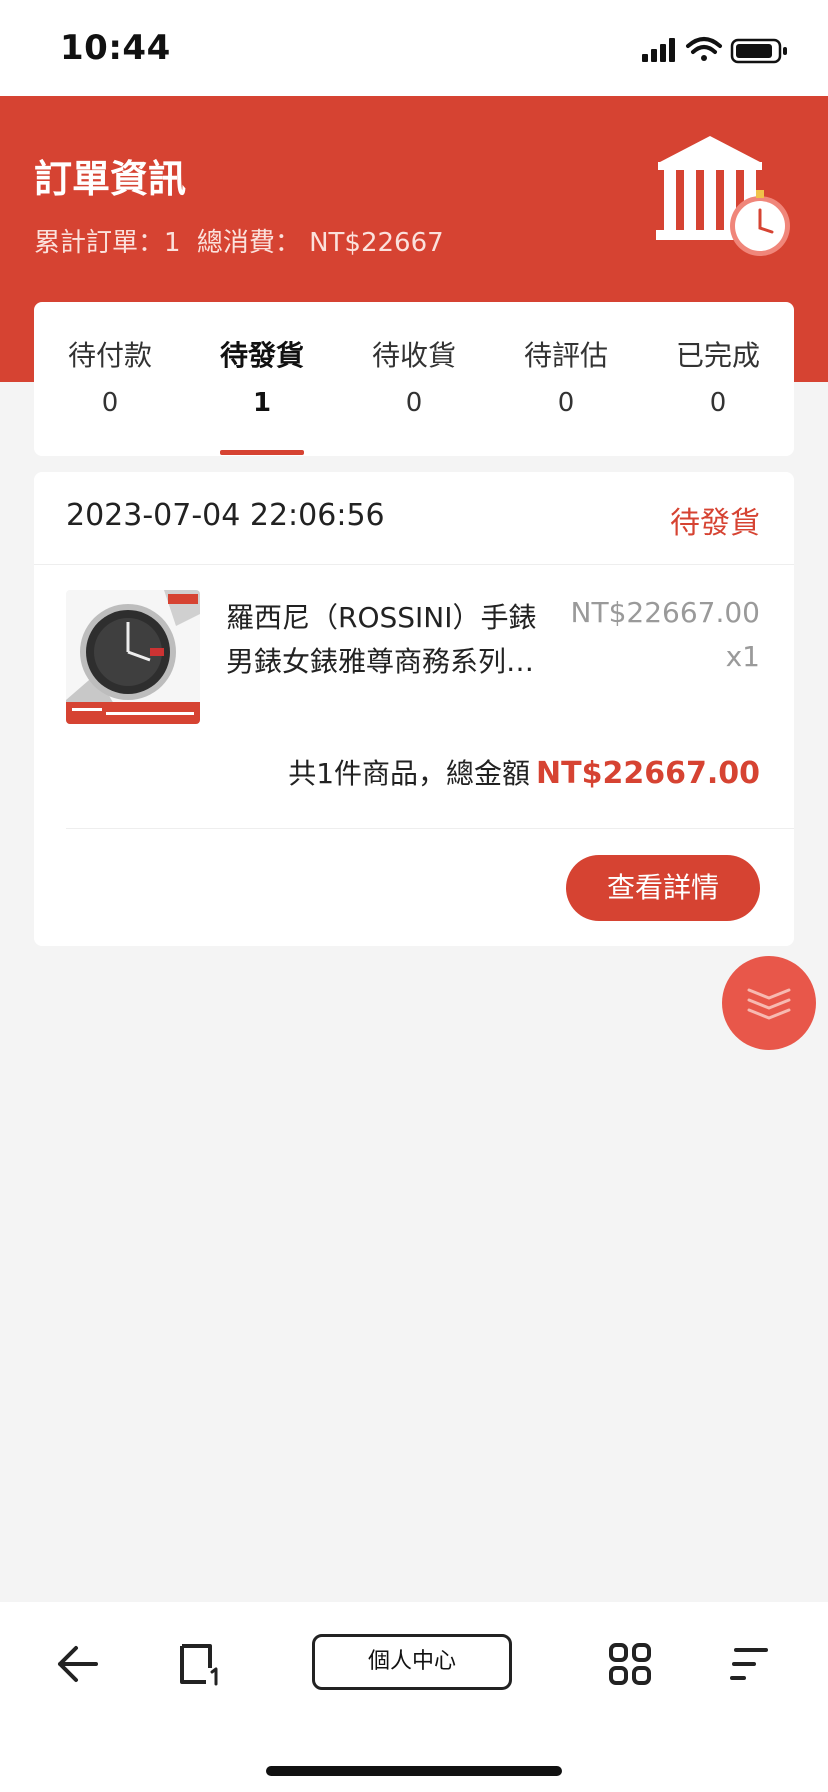 This screenshot has width=828, height=1792. What do you see at coordinates (718, 379) in the screenshot?
I see `tab-completed: 已完成 0` at bounding box center [718, 379].